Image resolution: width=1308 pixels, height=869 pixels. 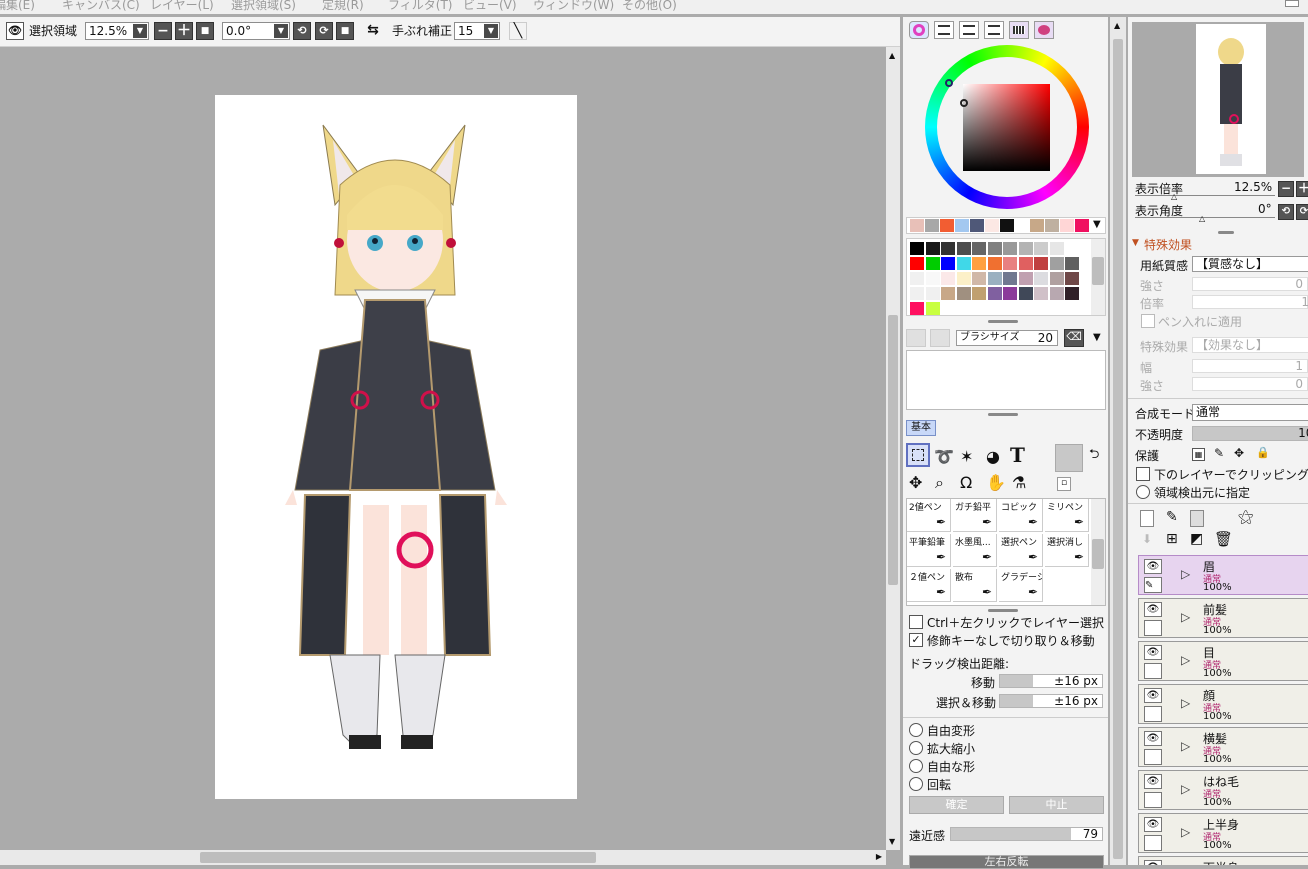 I want to click on layer-row: 👁 ▷ 顔通常 100%, so click(x=1223, y=704).